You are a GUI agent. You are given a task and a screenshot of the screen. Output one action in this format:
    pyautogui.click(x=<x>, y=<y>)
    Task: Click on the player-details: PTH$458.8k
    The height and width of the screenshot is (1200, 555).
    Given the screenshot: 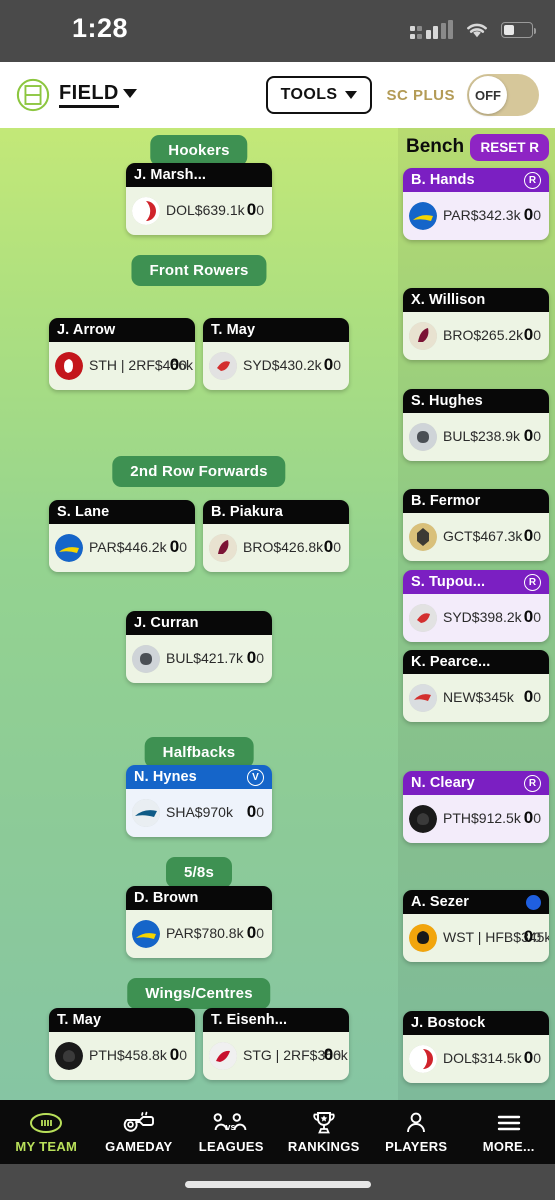 What is the action you would take?
    pyautogui.click(x=128, y=1056)
    